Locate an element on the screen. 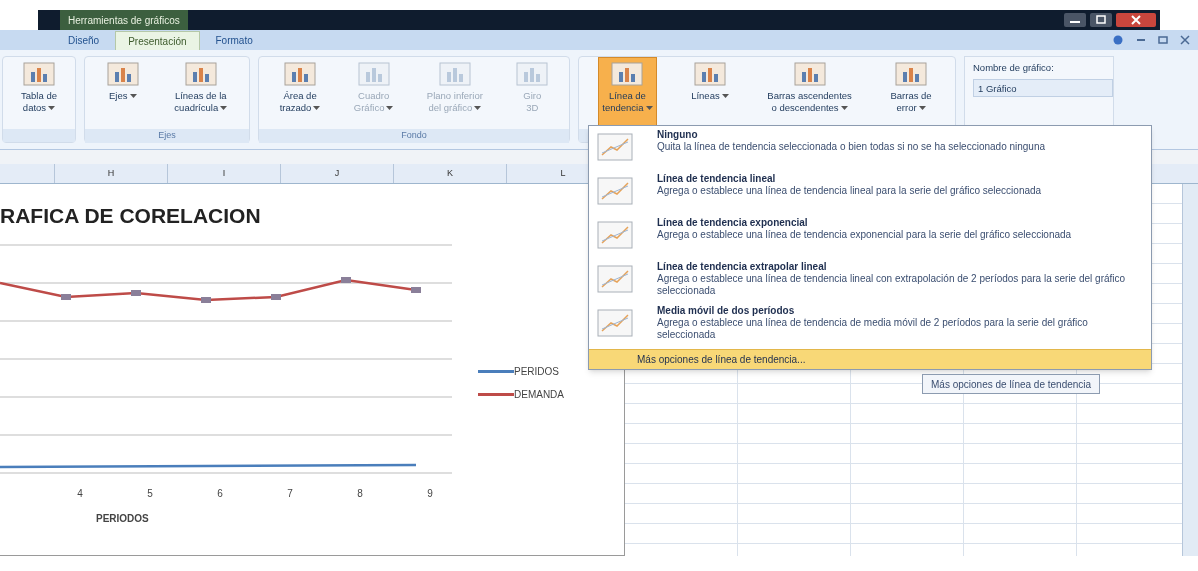 This screenshot has width=1198, height=571. axis-tick-label: 6 is located at coordinates (220, 494).